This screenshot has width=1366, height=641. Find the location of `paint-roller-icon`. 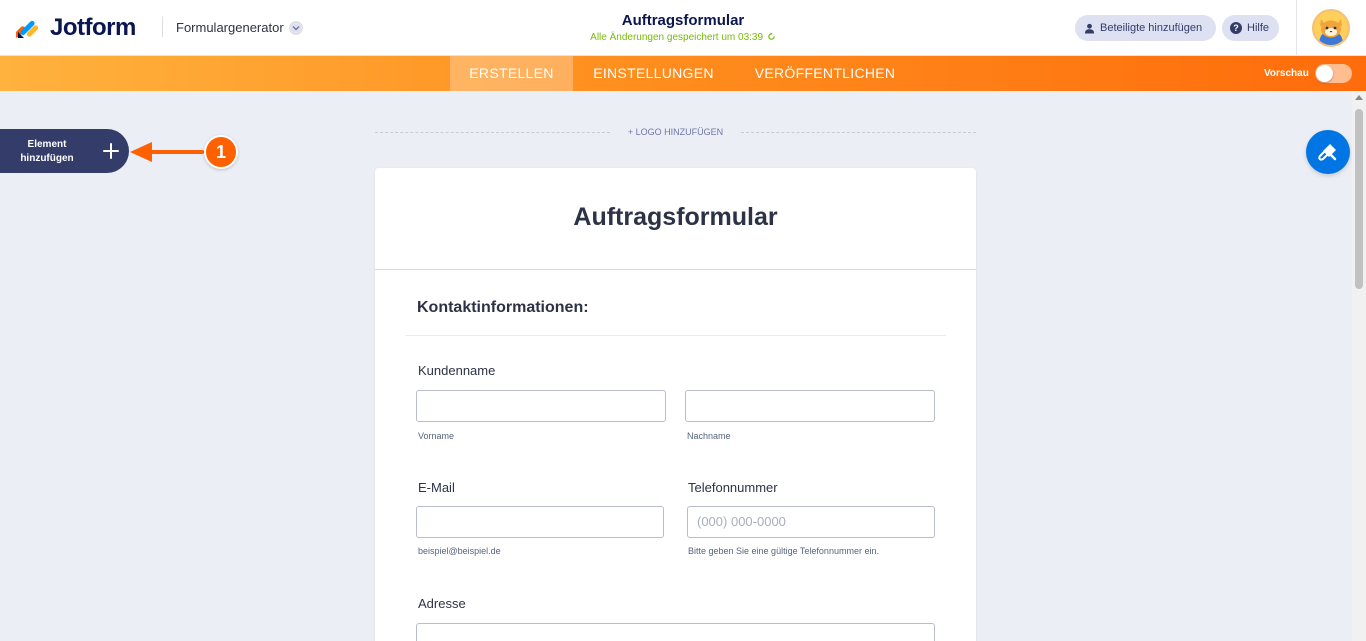

paint-roller-icon is located at coordinates (1327, 152).